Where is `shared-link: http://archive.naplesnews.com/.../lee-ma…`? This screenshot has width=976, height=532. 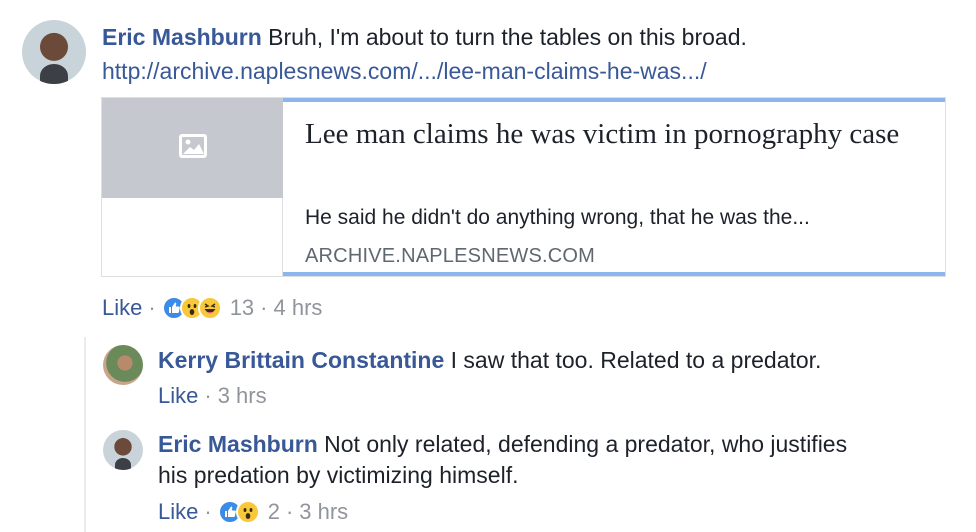
shared-link: http://archive.naplesnews.com/.../lee-ma… is located at coordinates (404, 71).